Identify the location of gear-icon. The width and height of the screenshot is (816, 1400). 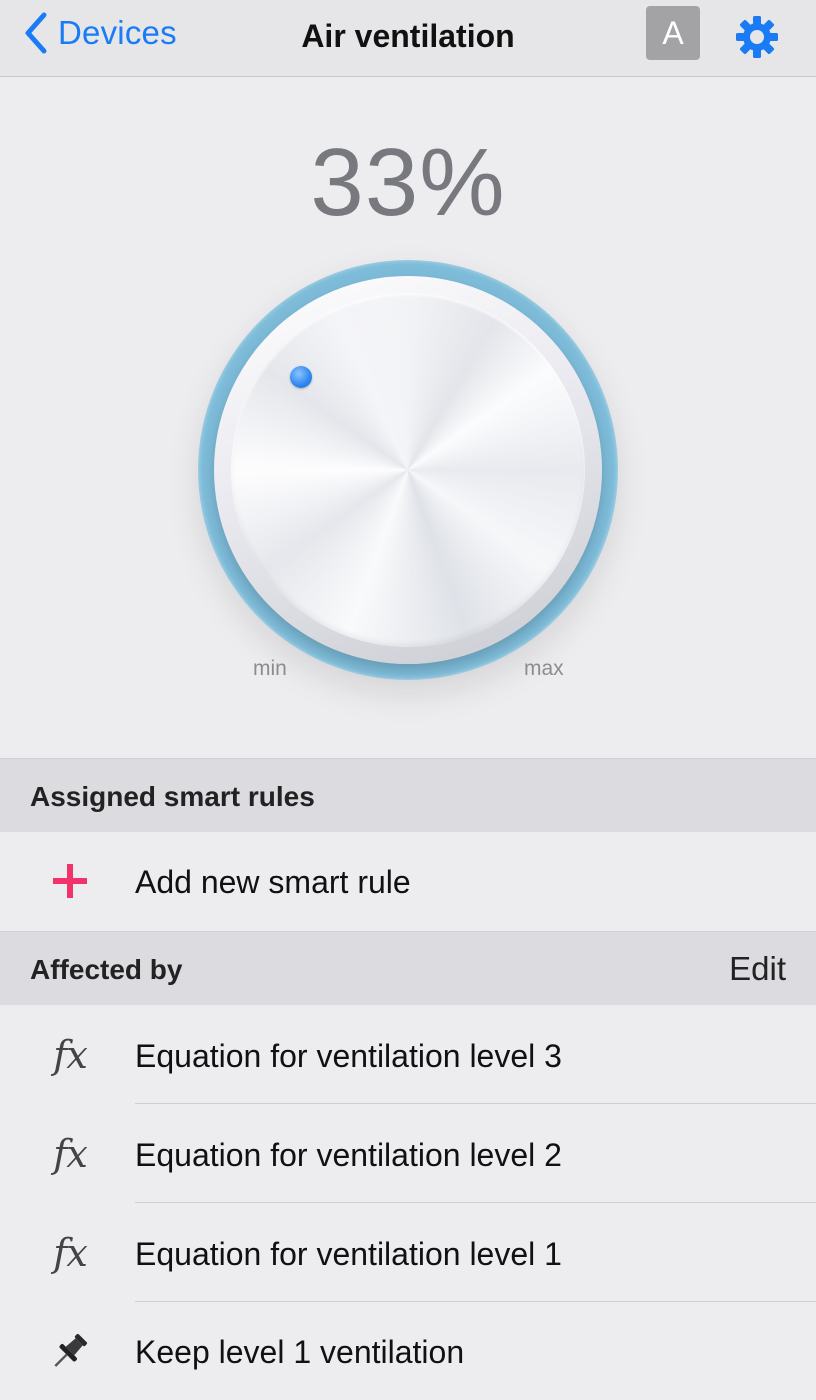
(757, 37).